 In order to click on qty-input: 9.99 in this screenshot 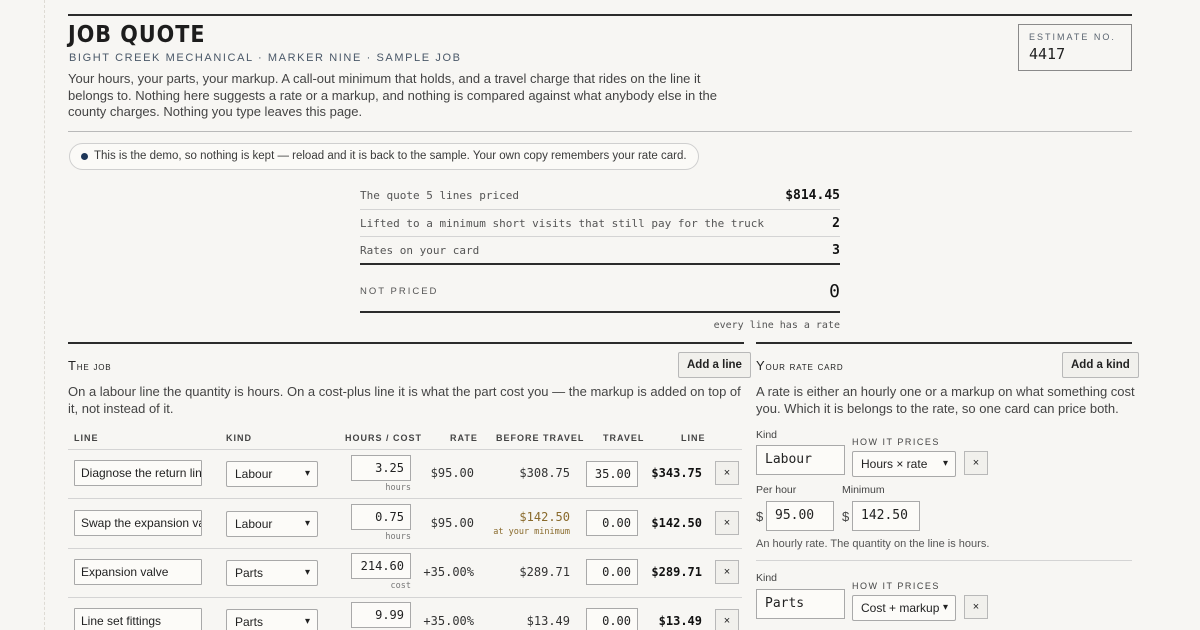, I will do `click(381, 615)`.